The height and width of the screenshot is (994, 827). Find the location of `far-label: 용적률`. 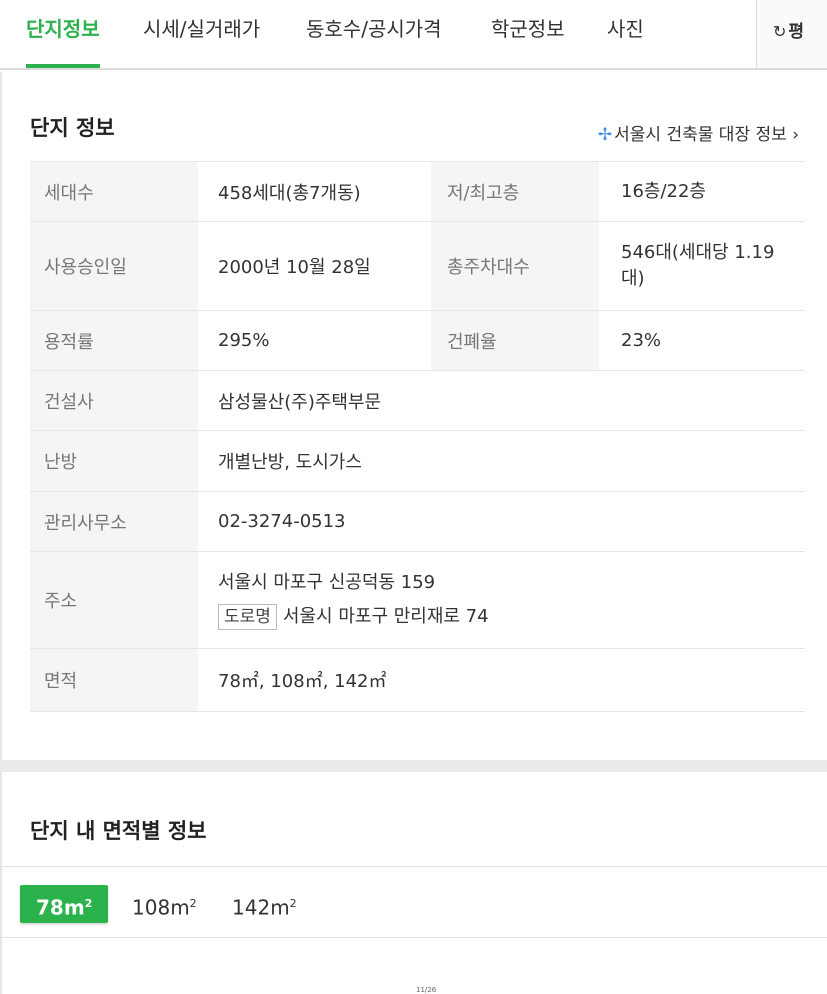

far-label: 용적률 is located at coordinates (114, 340).